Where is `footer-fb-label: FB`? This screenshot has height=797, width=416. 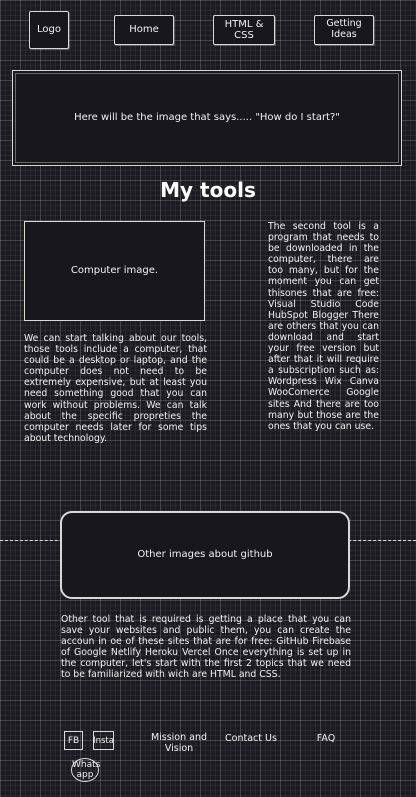
footer-fb-label: FB is located at coordinates (73, 740).